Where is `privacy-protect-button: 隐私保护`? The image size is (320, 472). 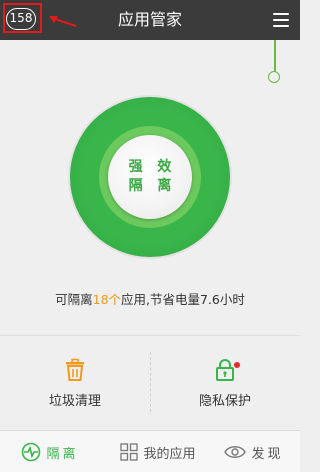 privacy-protect-button: 隐私保护 is located at coordinates (225, 382).